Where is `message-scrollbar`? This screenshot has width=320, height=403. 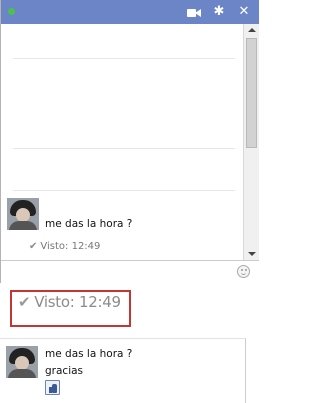 message-scrollbar is located at coordinates (251, 142).